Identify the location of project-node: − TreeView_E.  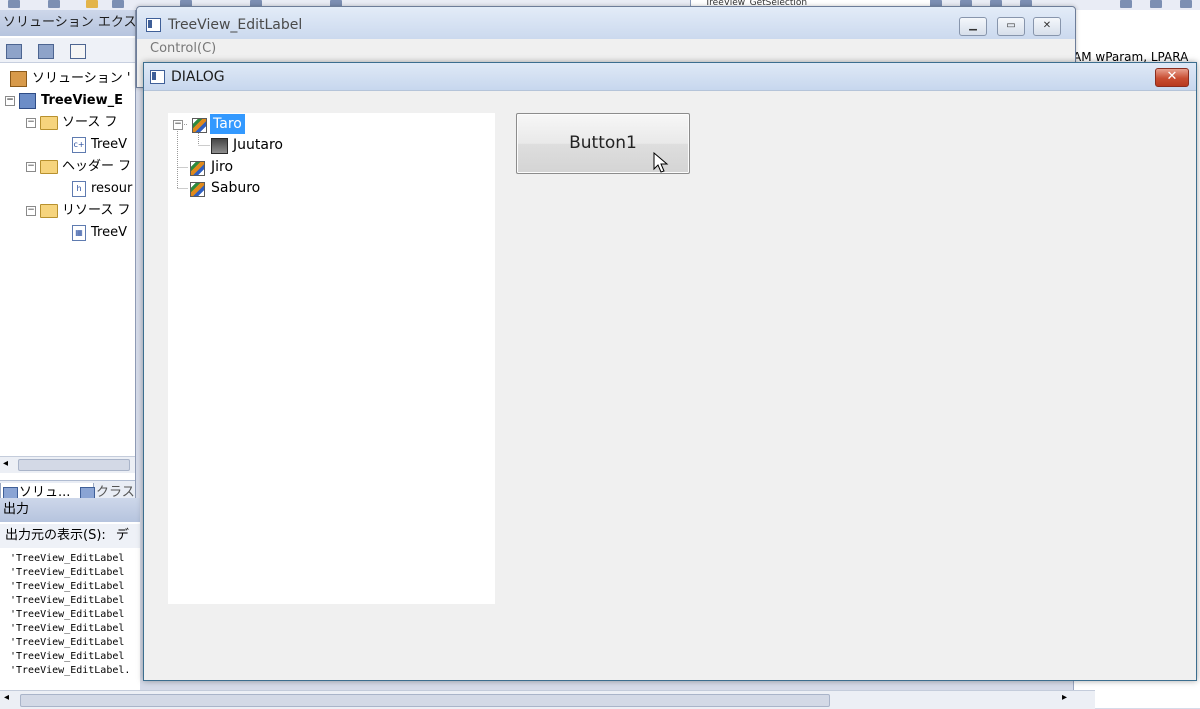
(64, 101).